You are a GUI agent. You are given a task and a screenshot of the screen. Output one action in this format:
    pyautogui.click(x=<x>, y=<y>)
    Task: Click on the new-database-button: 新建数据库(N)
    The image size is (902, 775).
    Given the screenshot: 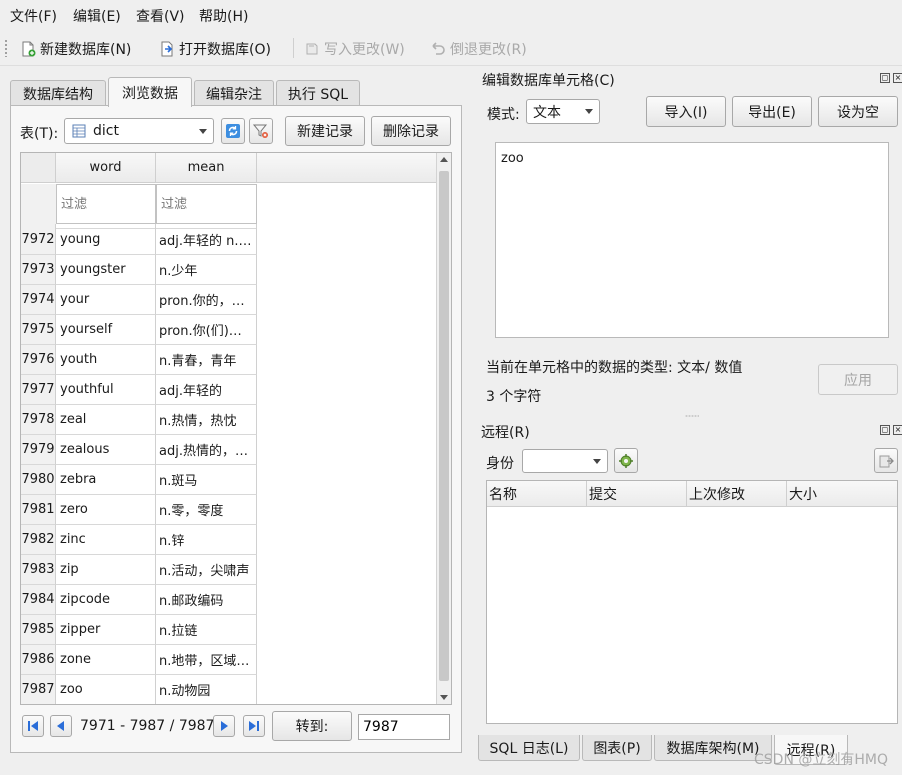 What is the action you would take?
    pyautogui.click(x=75, y=49)
    